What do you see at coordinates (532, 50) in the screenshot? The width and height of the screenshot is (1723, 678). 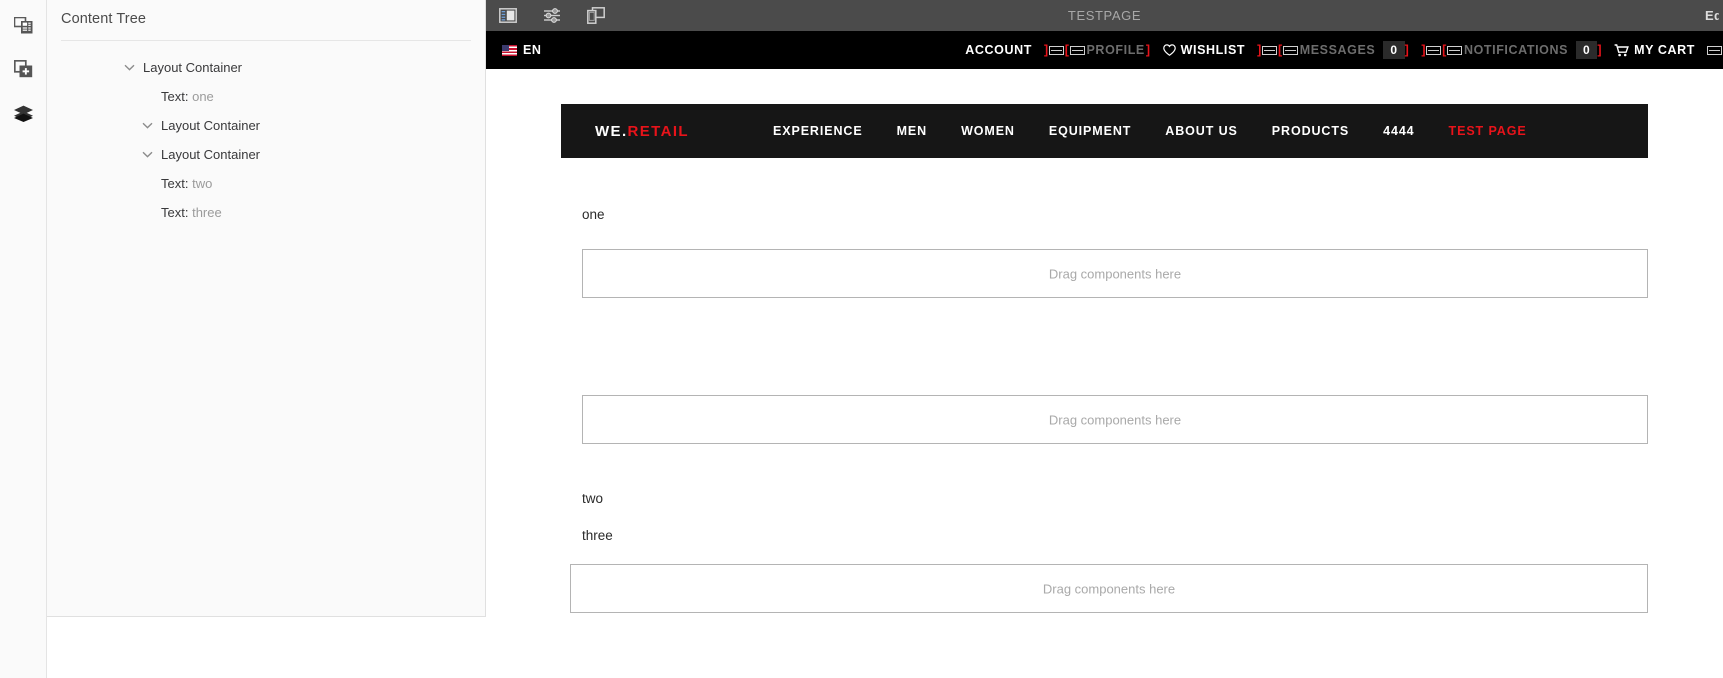 I see `language-label: EN` at bounding box center [532, 50].